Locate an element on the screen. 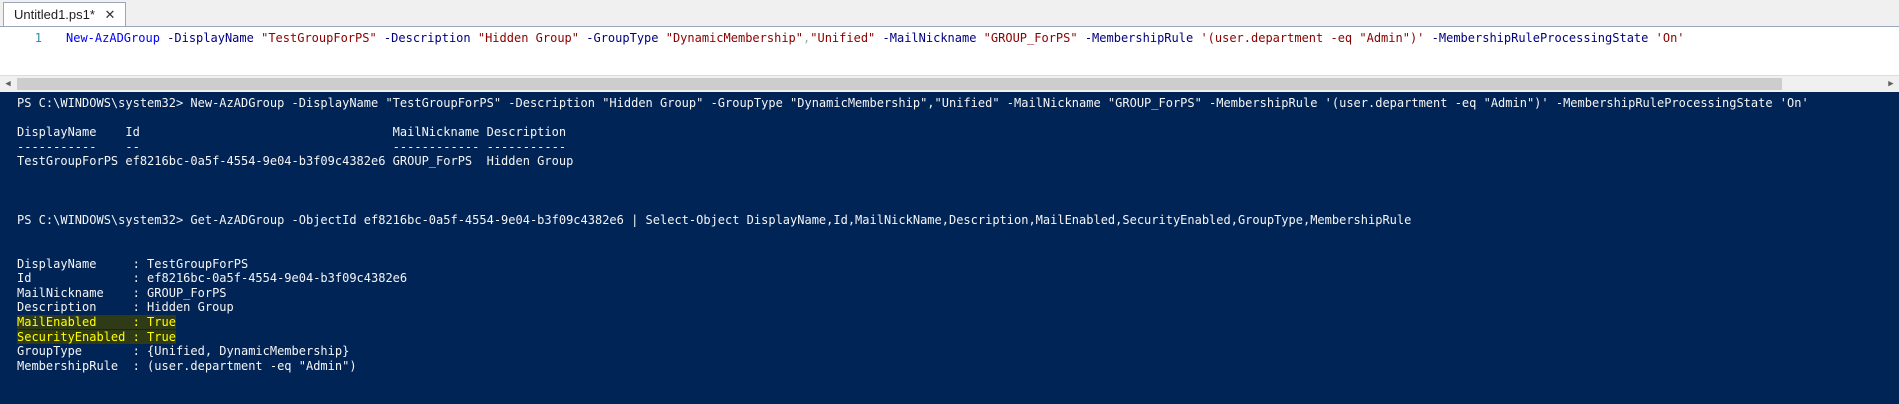 The height and width of the screenshot is (404, 1899). console-line: DisplayName : TestGroupForPS is located at coordinates (133, 263).